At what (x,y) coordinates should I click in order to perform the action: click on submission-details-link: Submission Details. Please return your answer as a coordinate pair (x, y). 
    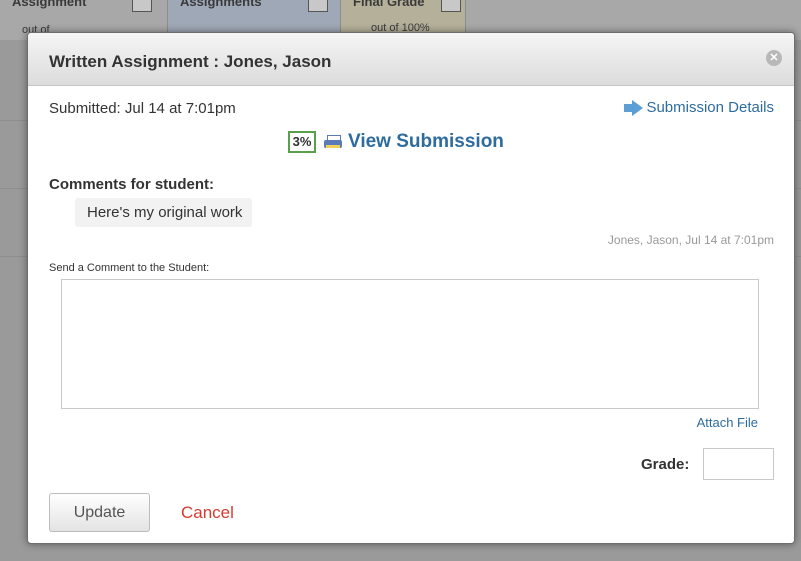
    Looking at the image, I should click on (699, 107).